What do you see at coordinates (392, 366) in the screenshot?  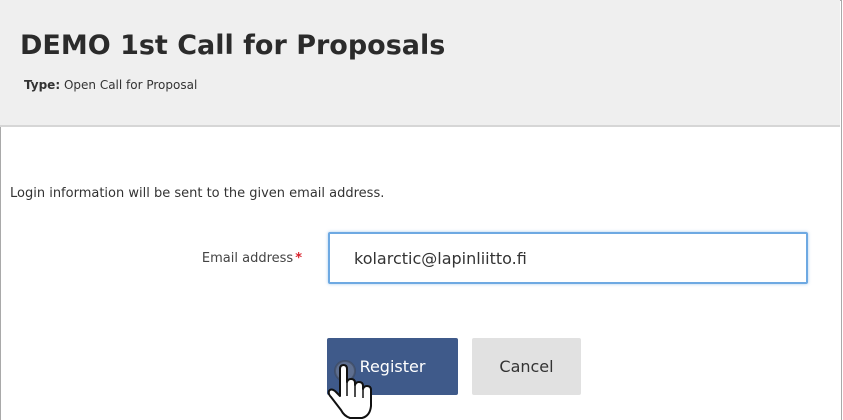 I see `register-button: Register` at bounding box center [392, 366].